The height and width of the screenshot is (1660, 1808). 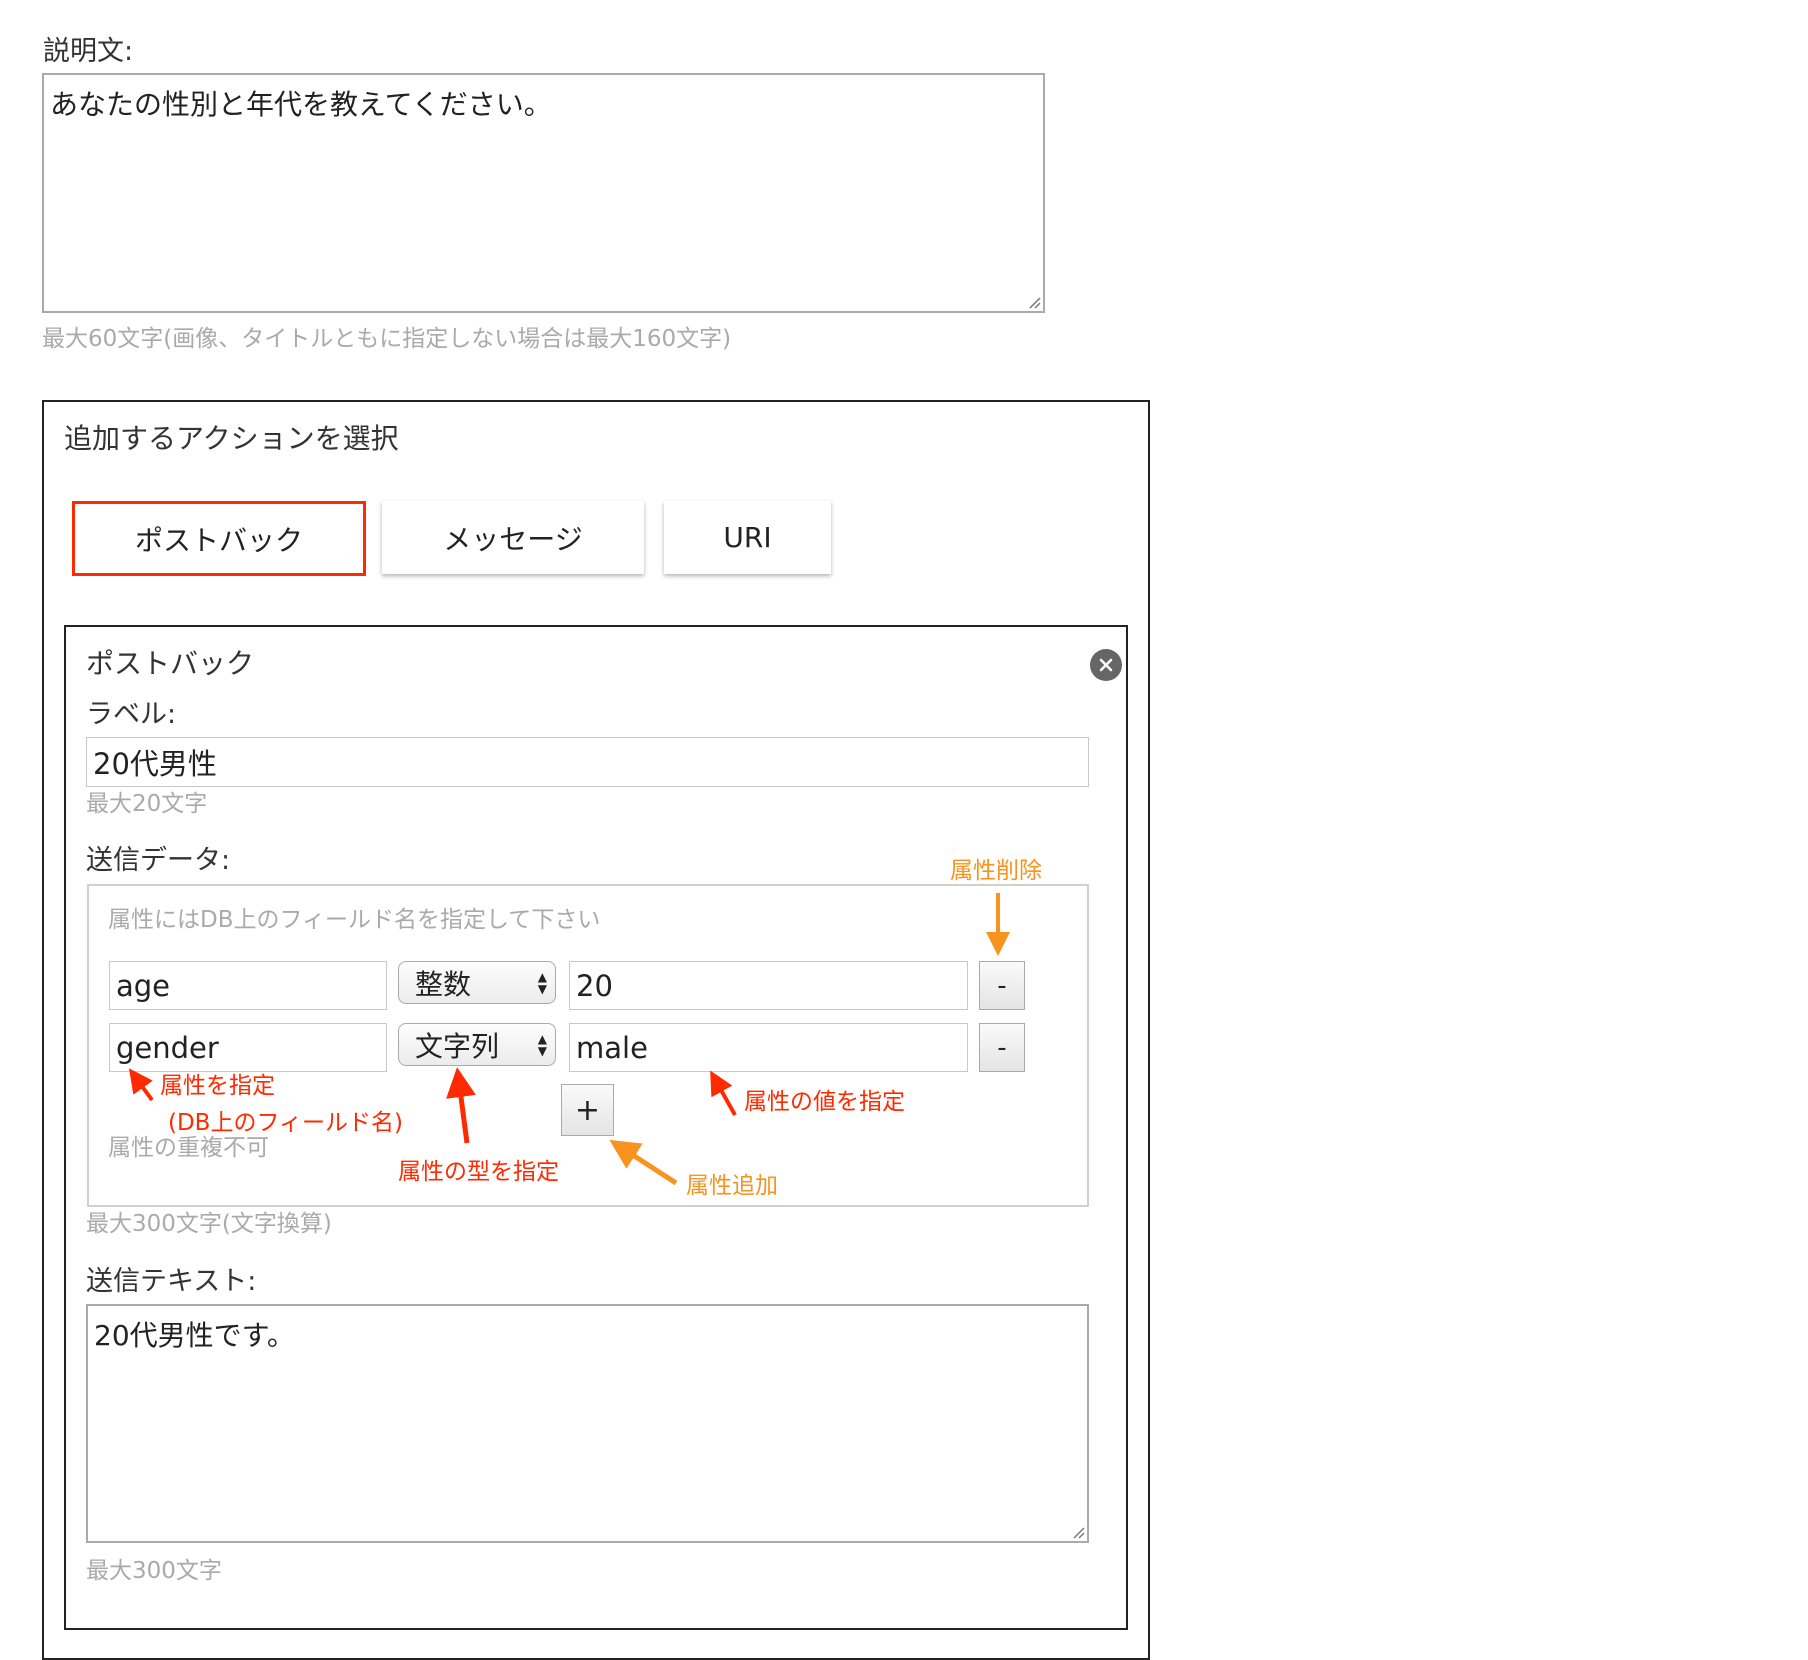 I want to click on description-value: あなたの性別と年代を教えてください。, so click(x=301, y=104).